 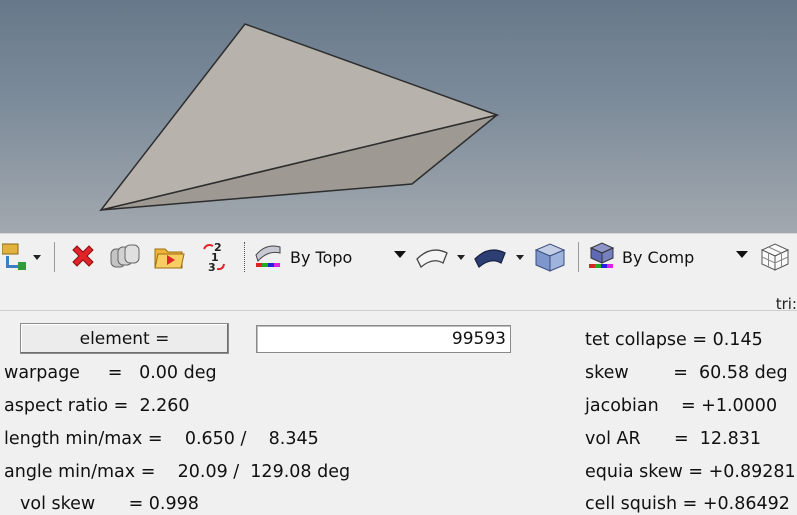 What do you see at coordinates (658, 257) in the screenshot?
I see `comp-combo-label: By Comp` at bounding box center [658, 257].